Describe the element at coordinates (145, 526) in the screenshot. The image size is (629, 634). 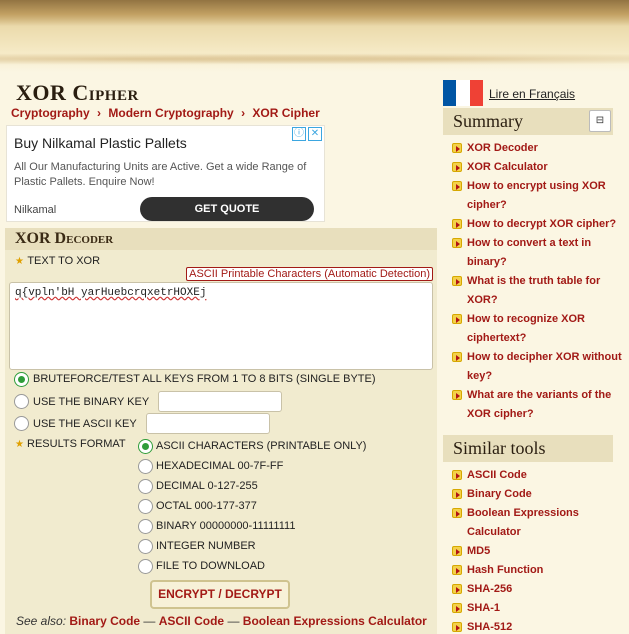
I see `format-binary-radio` at that location.